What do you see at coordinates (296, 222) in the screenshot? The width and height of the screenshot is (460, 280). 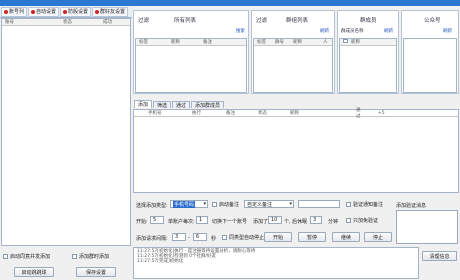 I see `interval-label: 个, 后休眠` at bounding box center [296, 222].